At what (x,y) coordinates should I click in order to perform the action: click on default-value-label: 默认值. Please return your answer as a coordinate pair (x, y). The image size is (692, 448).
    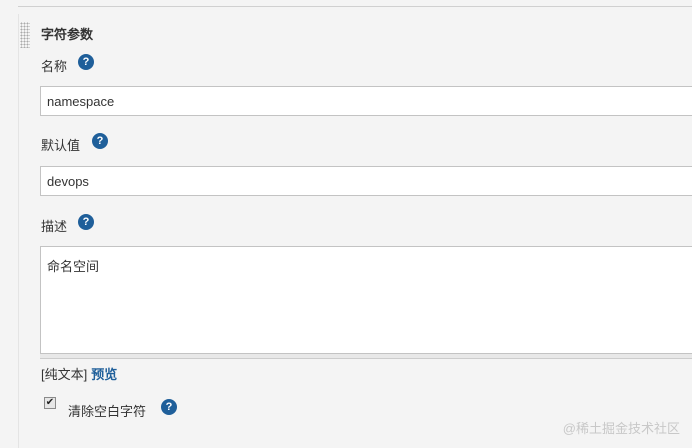
    Looking at the image, I should click on (61, 145).